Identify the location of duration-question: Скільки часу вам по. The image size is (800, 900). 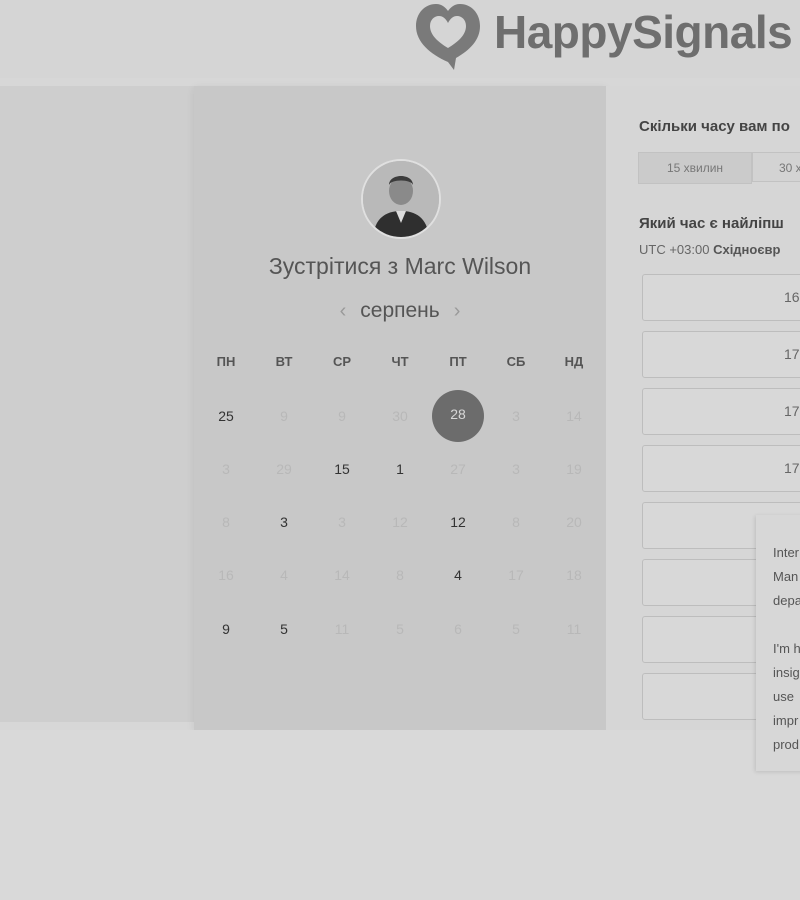
(714, 126).